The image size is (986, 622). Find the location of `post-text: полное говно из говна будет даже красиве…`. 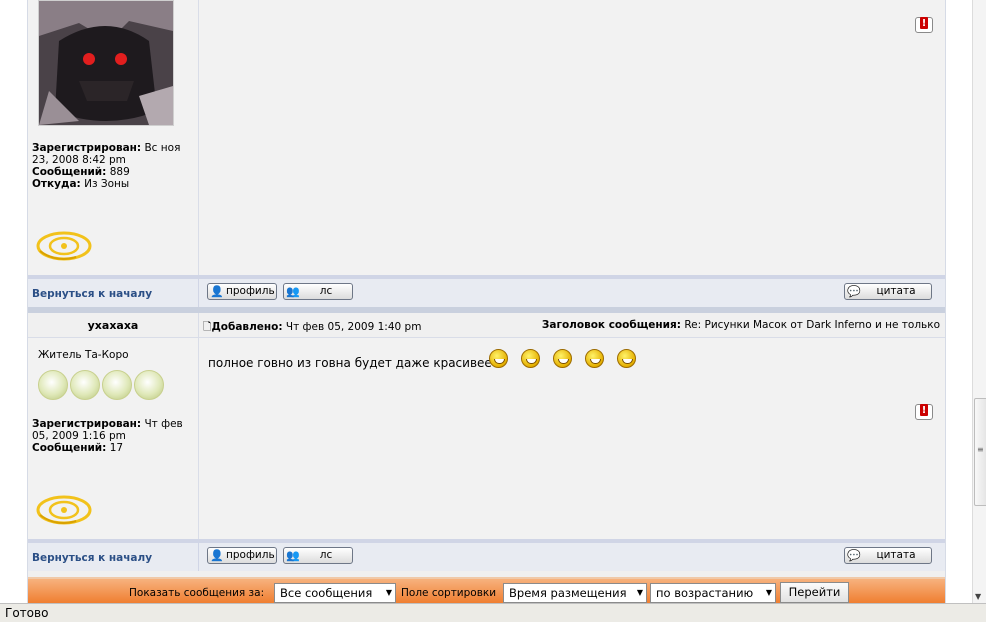

post-text: полное говно из говна будет даже красиве… is located at coordinates (350, 363).